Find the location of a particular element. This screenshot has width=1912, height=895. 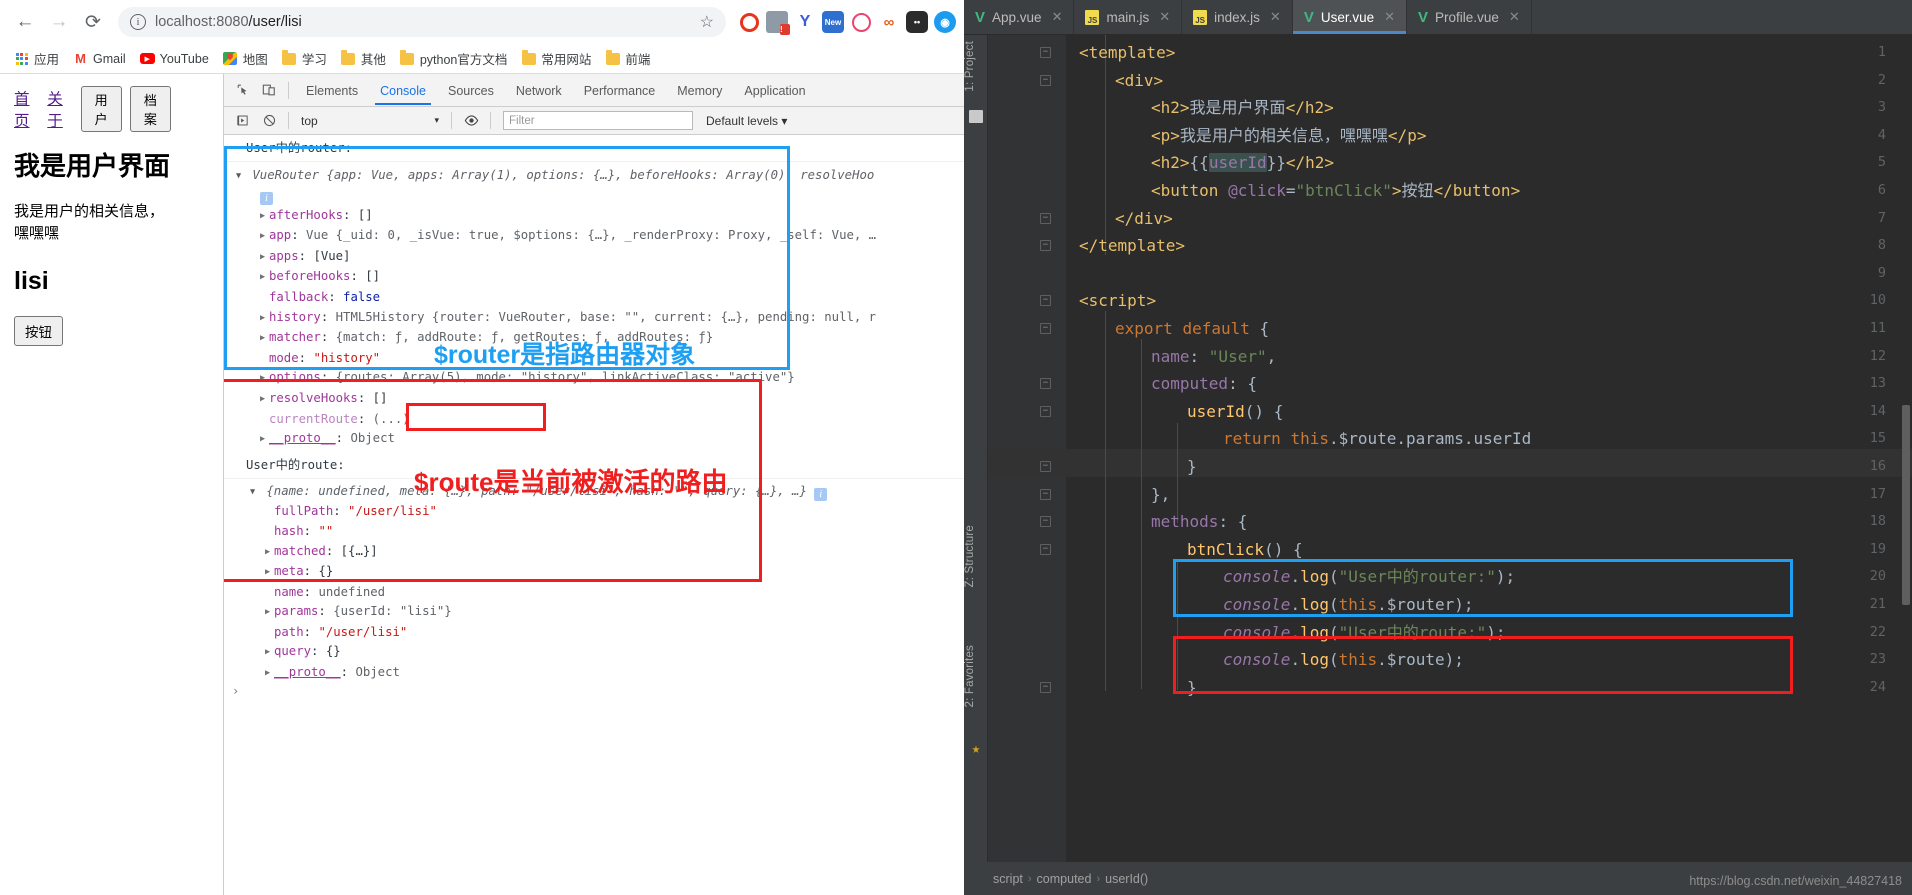

yandex-icon: Y is located at coordinates (805, 22).